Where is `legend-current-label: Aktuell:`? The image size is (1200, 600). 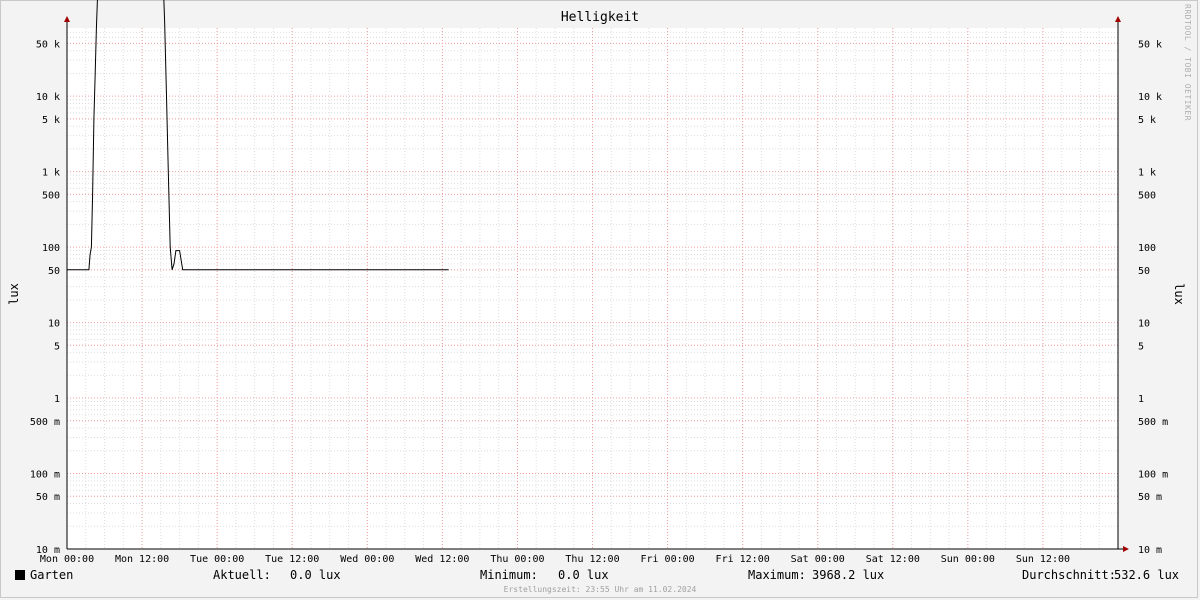 legend-current-label: Aktuell: is located at coordinates (242, 575).